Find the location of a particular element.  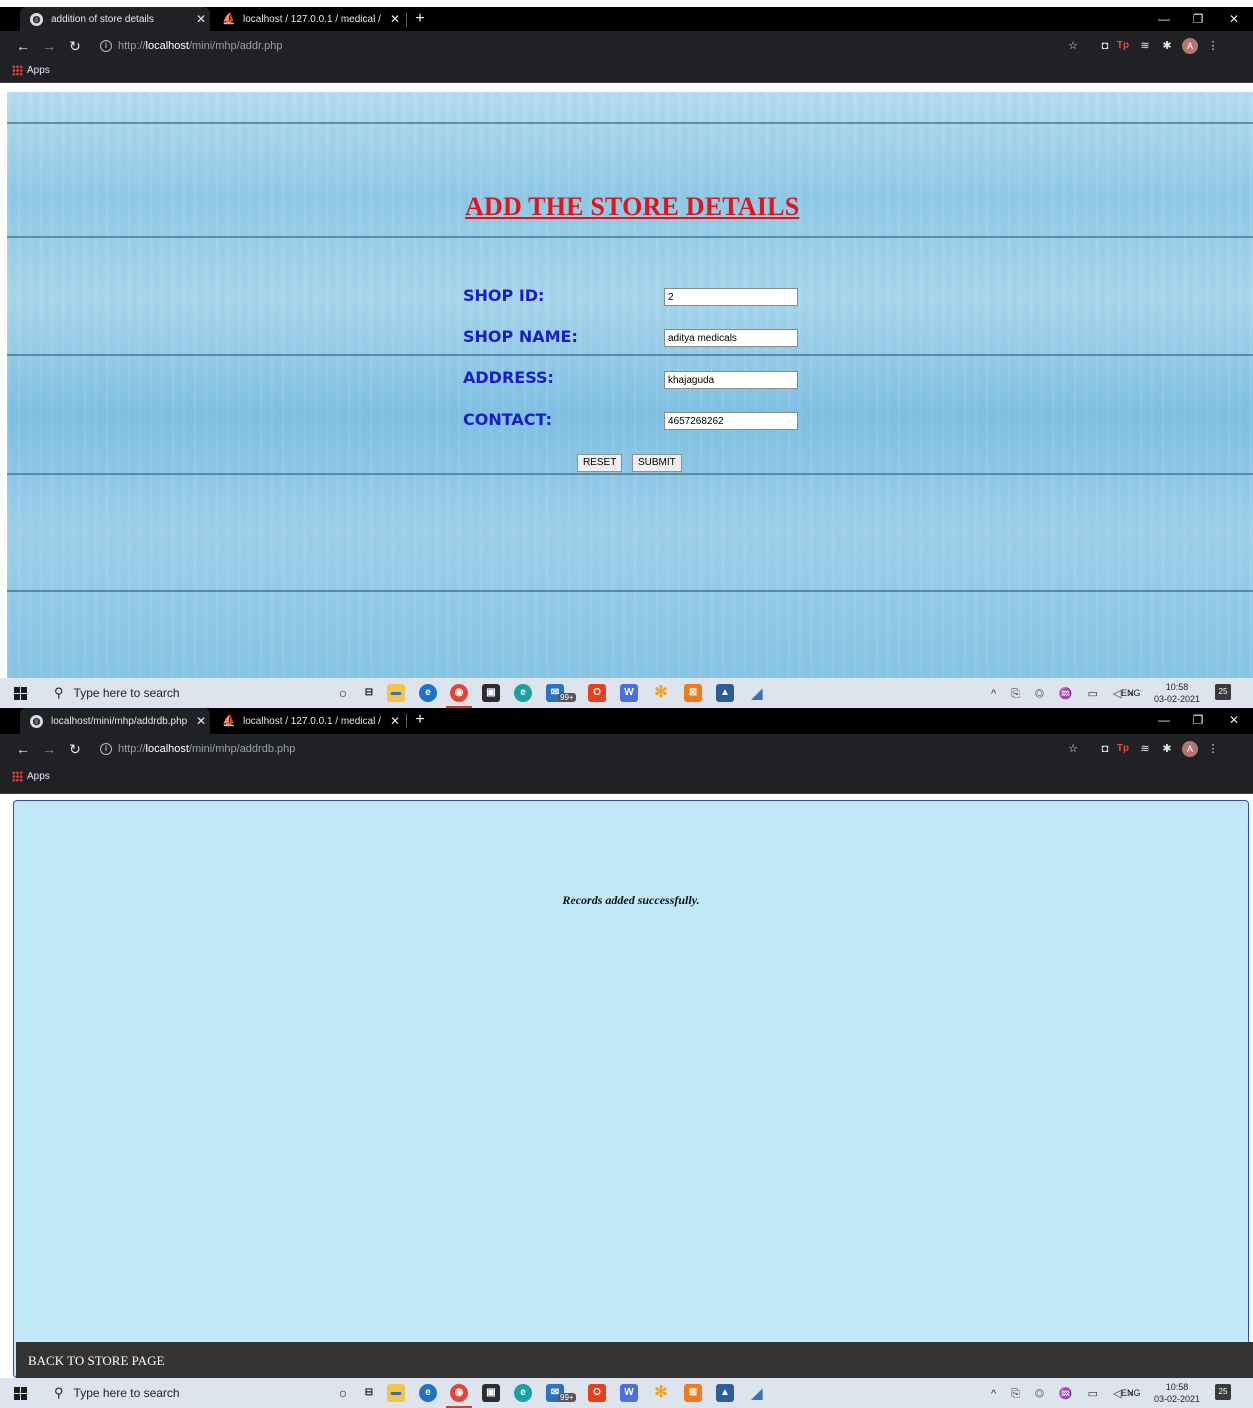

address-bar: i http://localhost/mini/mhp/addrdb.php is located at coordinates (574, 749).